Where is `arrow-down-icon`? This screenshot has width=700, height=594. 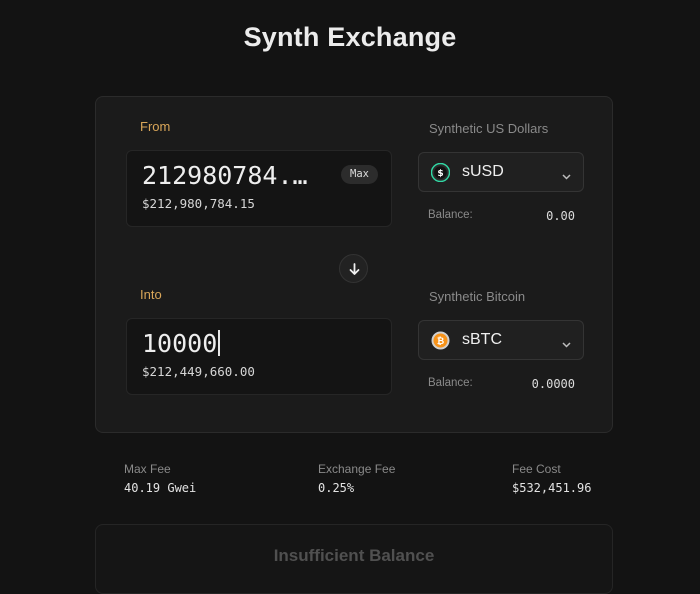 arrow-down-icon is located at coordinates (354, 269).